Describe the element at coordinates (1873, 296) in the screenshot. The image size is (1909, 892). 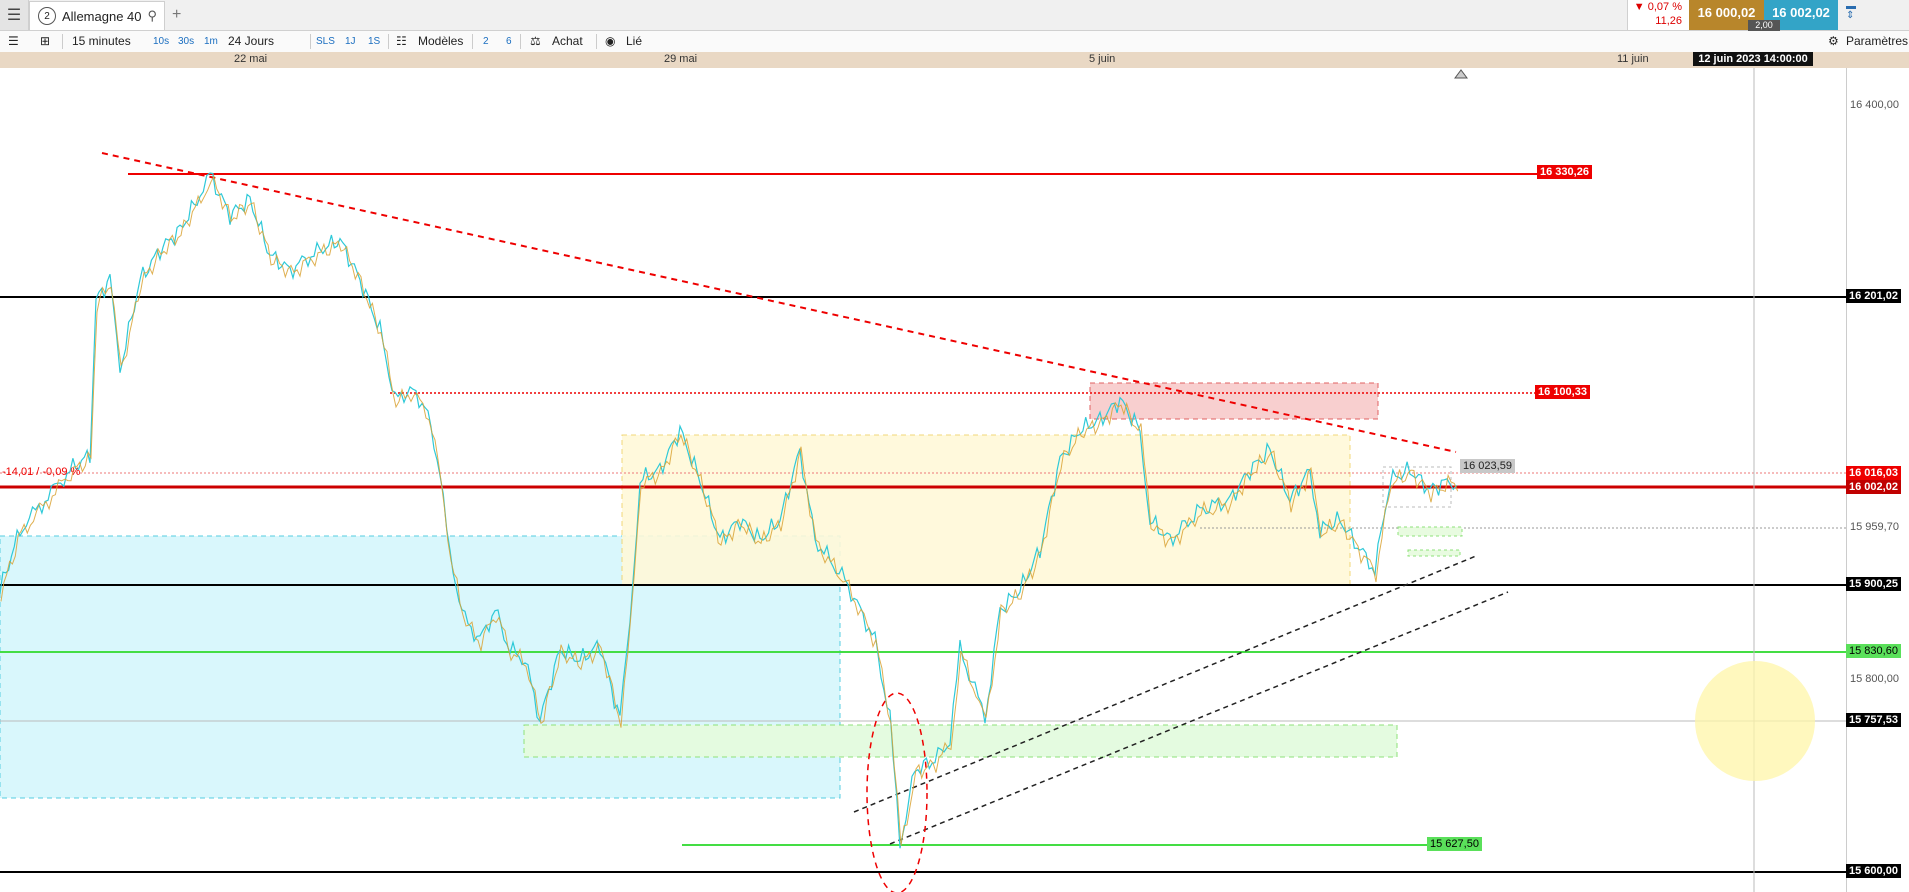
I see `price-badge-16201: 16 201,02` at that location.